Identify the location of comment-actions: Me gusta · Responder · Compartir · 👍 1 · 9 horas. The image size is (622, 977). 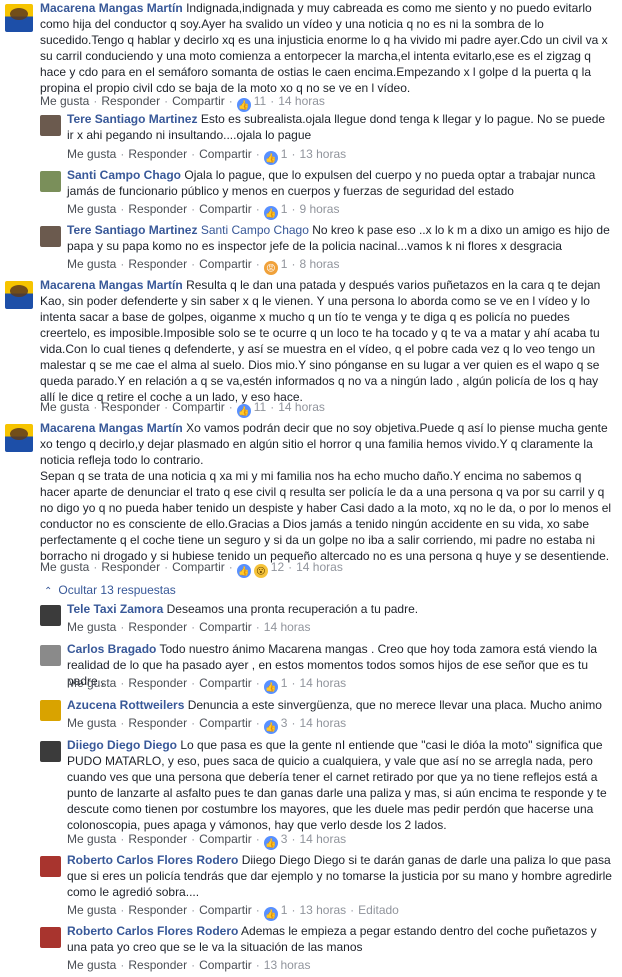
(203, 211).